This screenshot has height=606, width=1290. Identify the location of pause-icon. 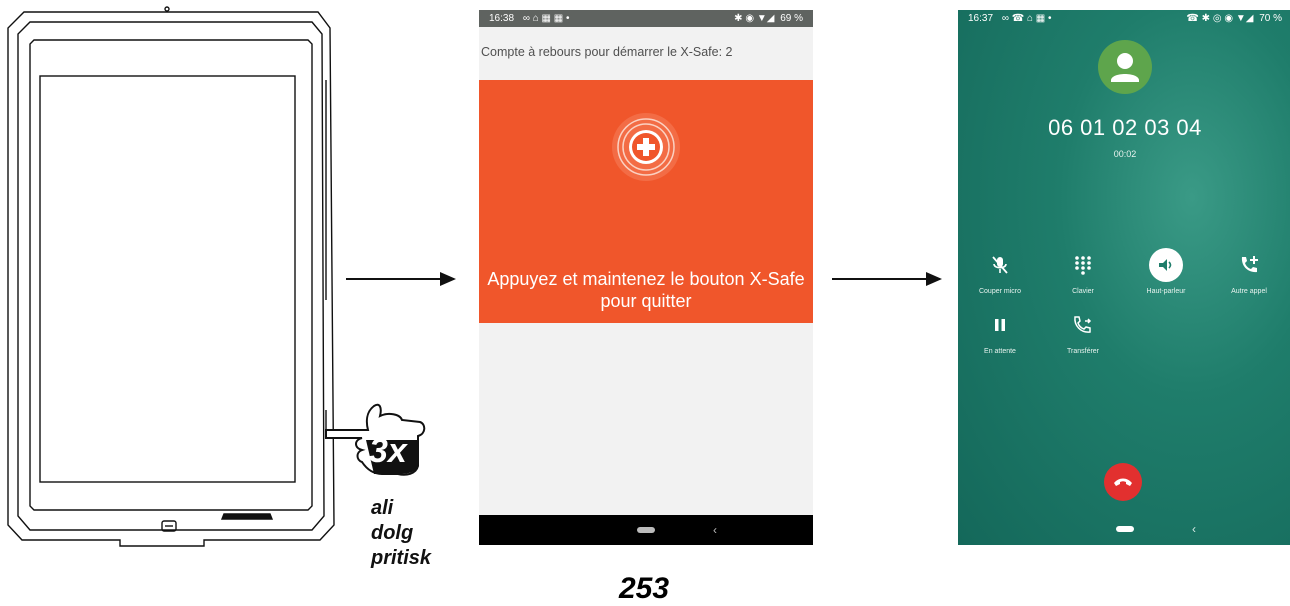
(1000, 325).